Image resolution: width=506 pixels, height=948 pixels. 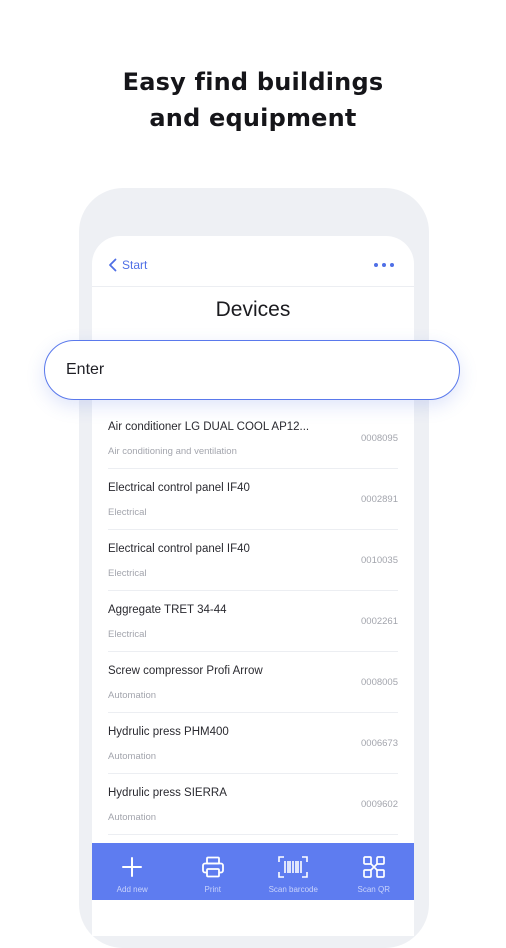 What do you see at coordinates (379, 621) in the screenshot?
I see `device-code: 0002261` at bounding box center [379, 621].